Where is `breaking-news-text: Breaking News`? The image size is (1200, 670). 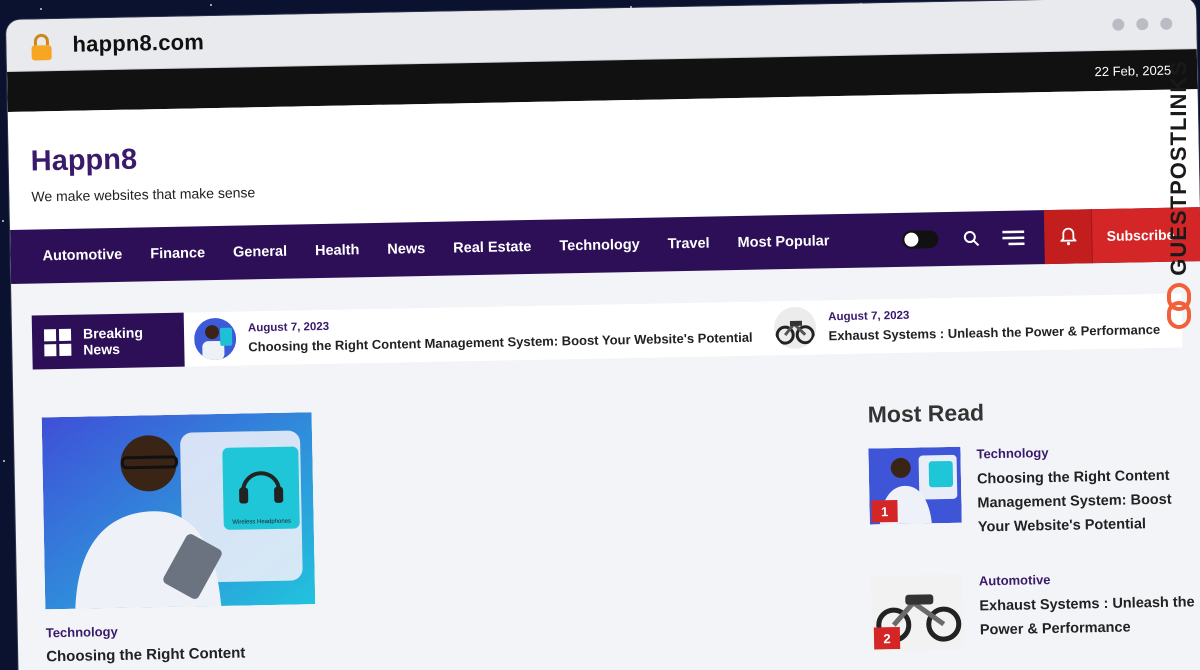 breaking-news-text: Breaking News is located at coordinates (113, 341).